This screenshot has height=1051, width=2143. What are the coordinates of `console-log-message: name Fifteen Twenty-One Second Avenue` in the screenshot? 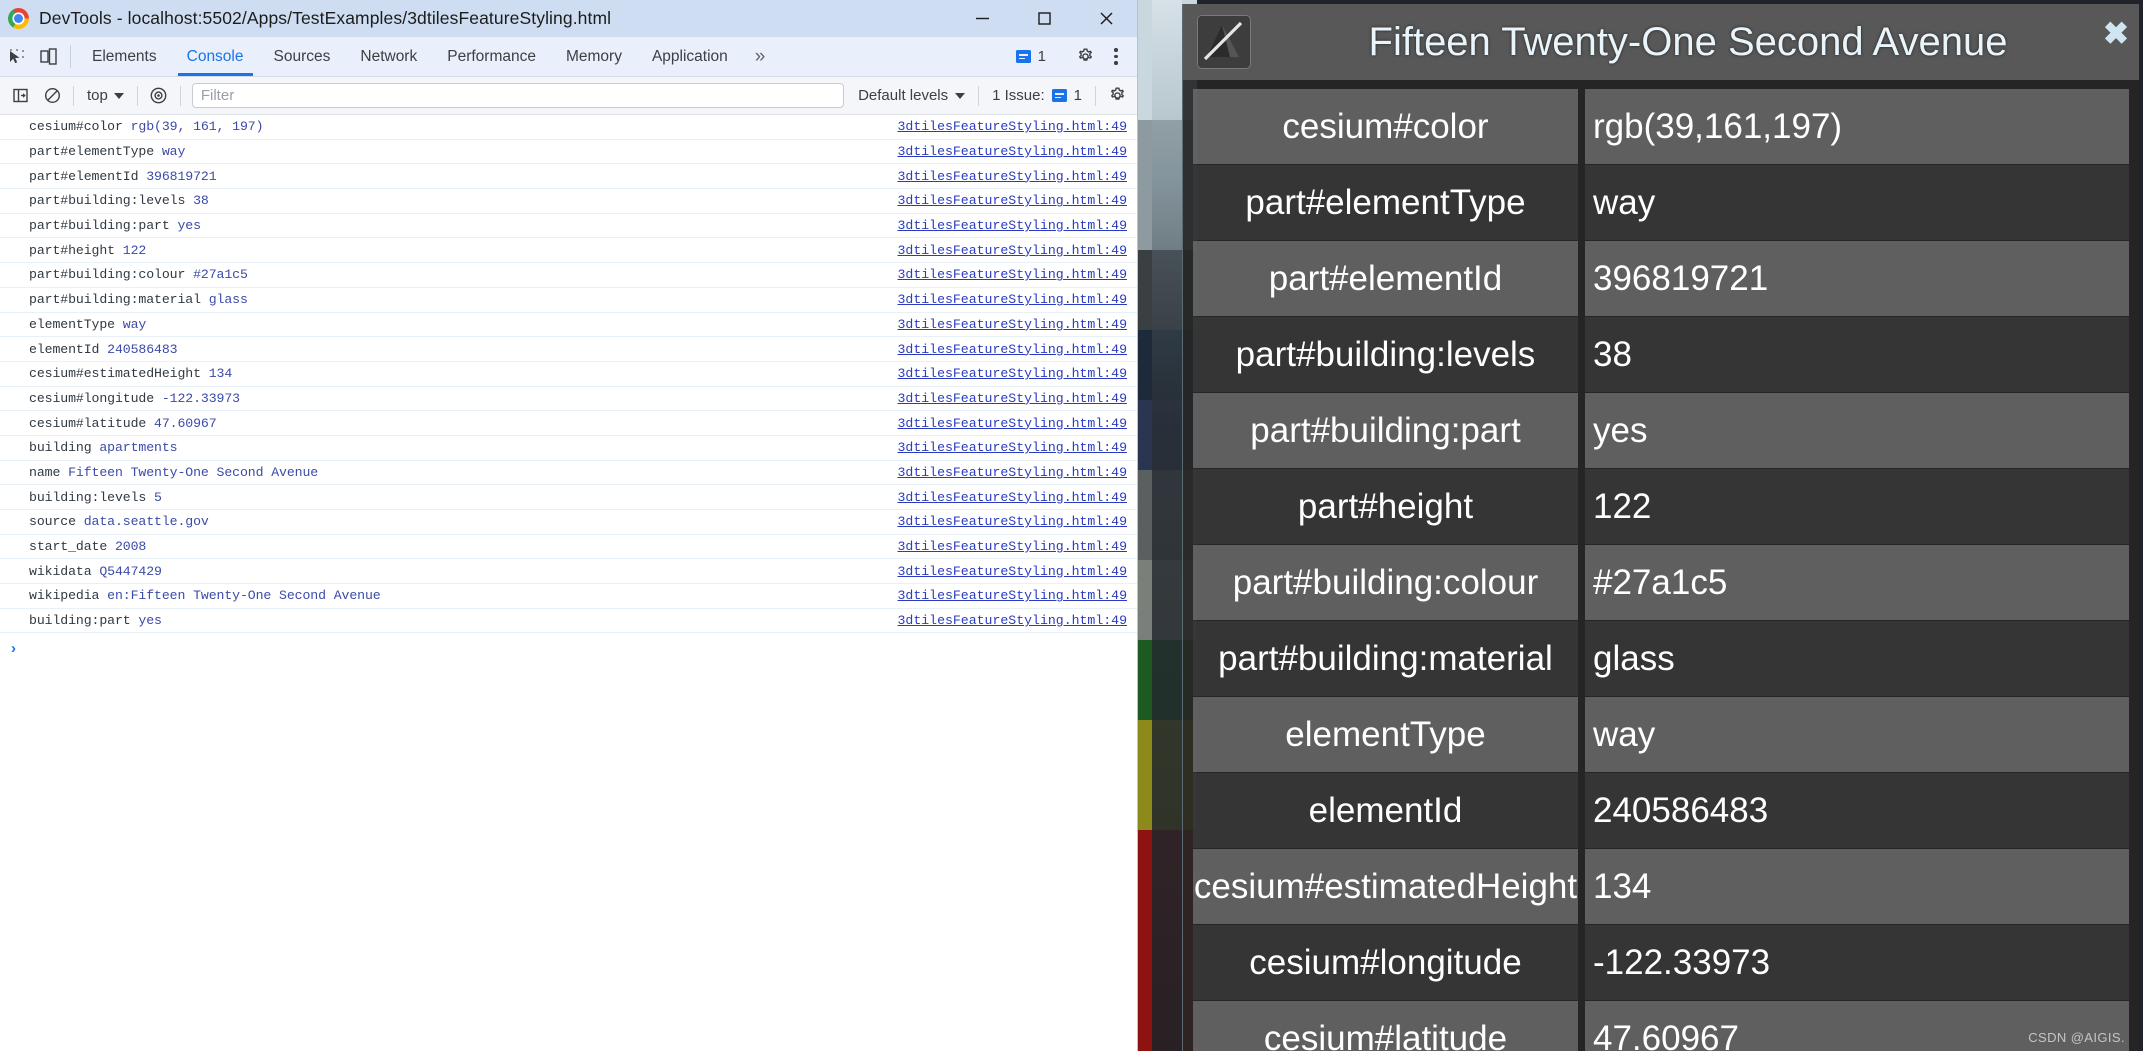 It's located at (173, 472).